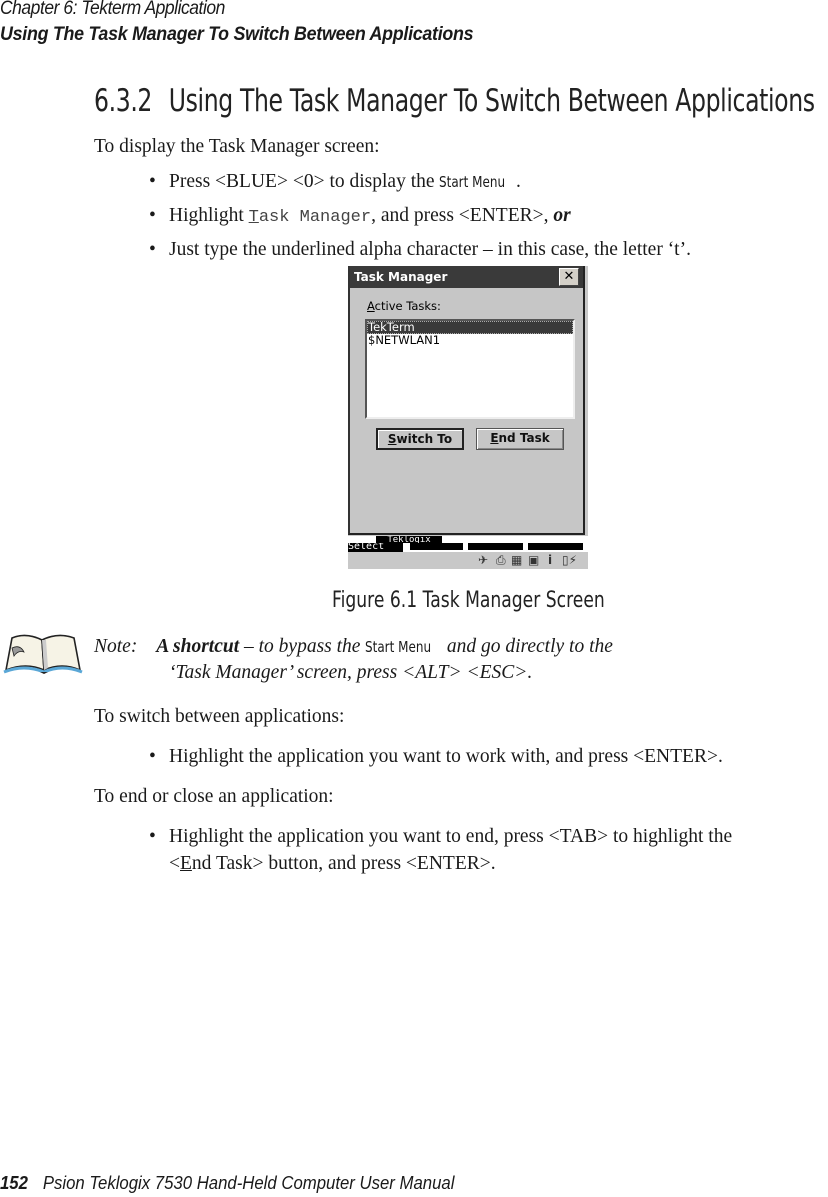 The width and height of the screenshot is (828, 1197). I want to click on status-bar: ✈ ⎙ ▦ ▣ i ▯⚡, so click(468, 560).